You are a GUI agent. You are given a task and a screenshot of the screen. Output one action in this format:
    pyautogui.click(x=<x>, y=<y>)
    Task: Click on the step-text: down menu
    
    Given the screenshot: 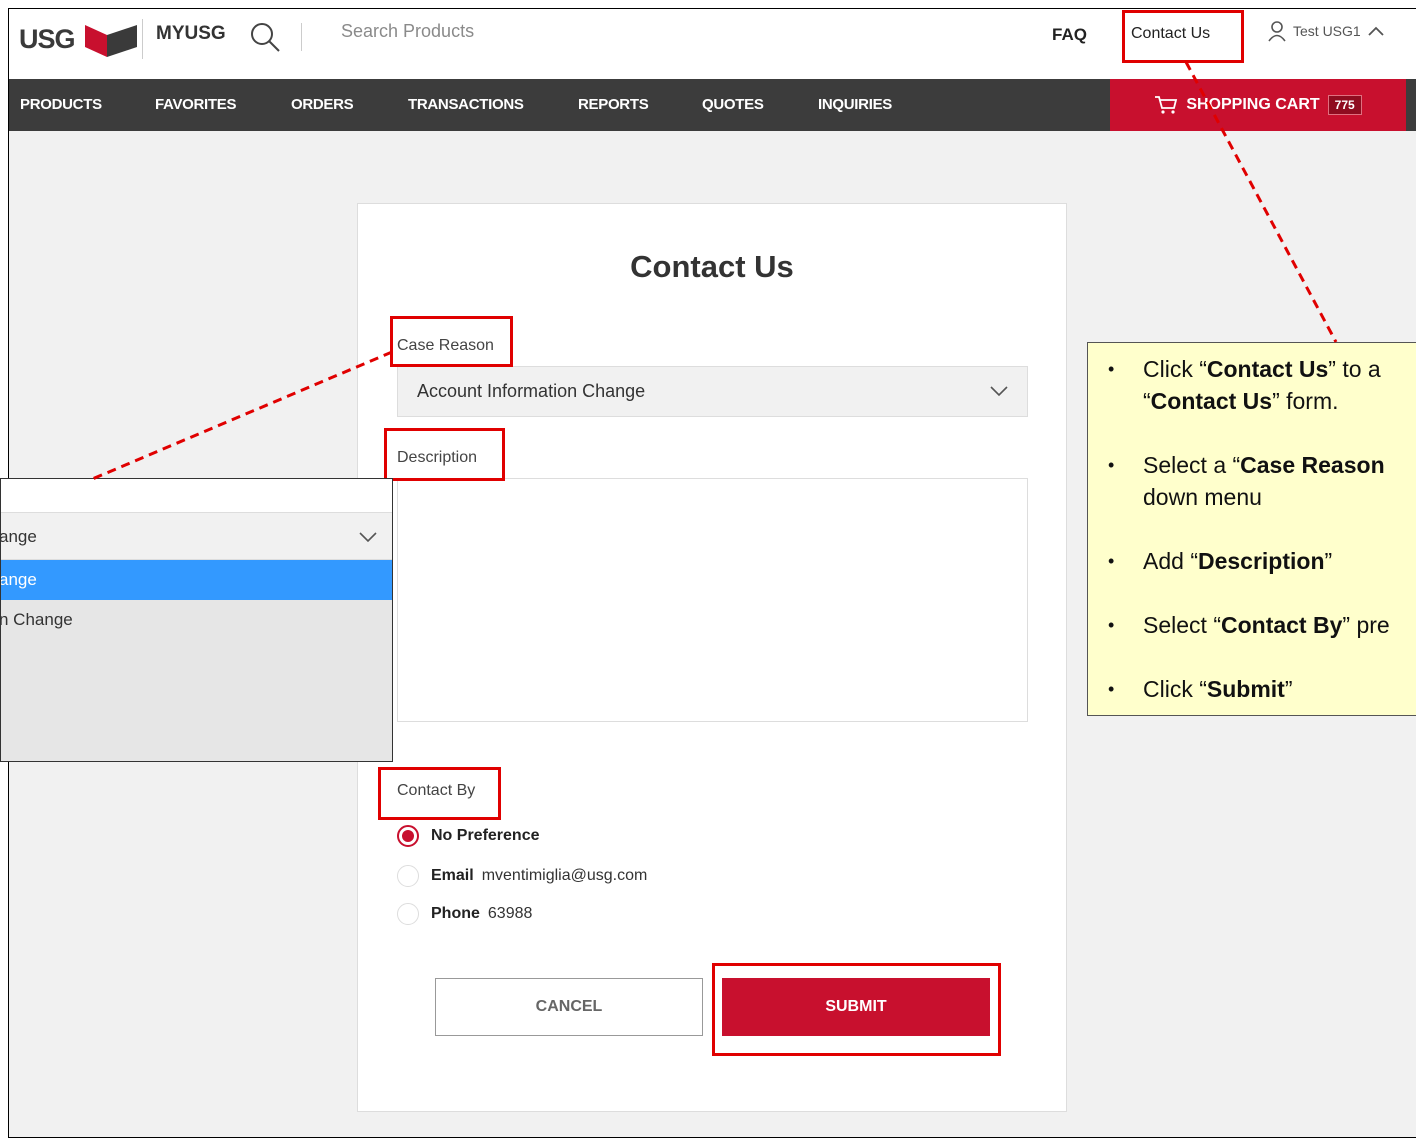 What is the action you would take?
    pyautogui.click(x=1202, y=497)
    